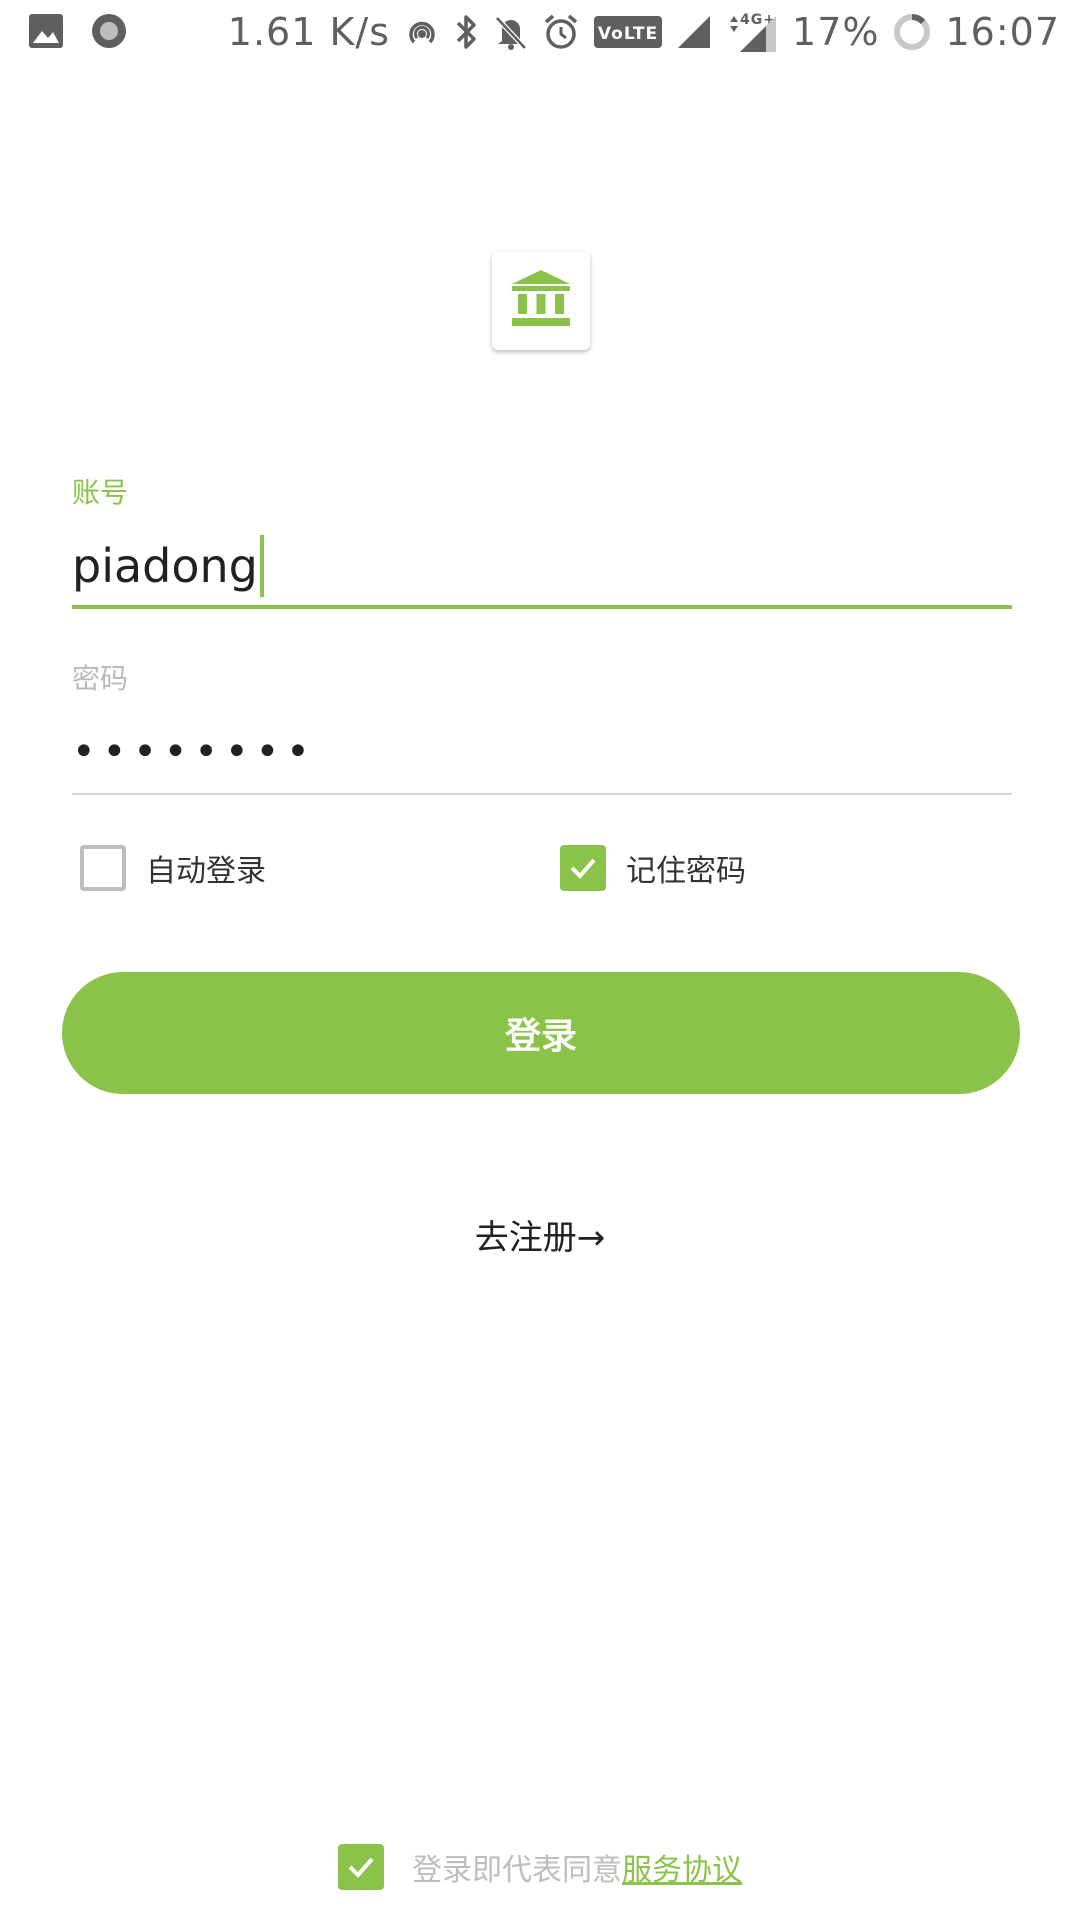  Describe the element at coordinates (206, 871) in the screenshot. I see `auto-login-label: 自动登录` at that location.